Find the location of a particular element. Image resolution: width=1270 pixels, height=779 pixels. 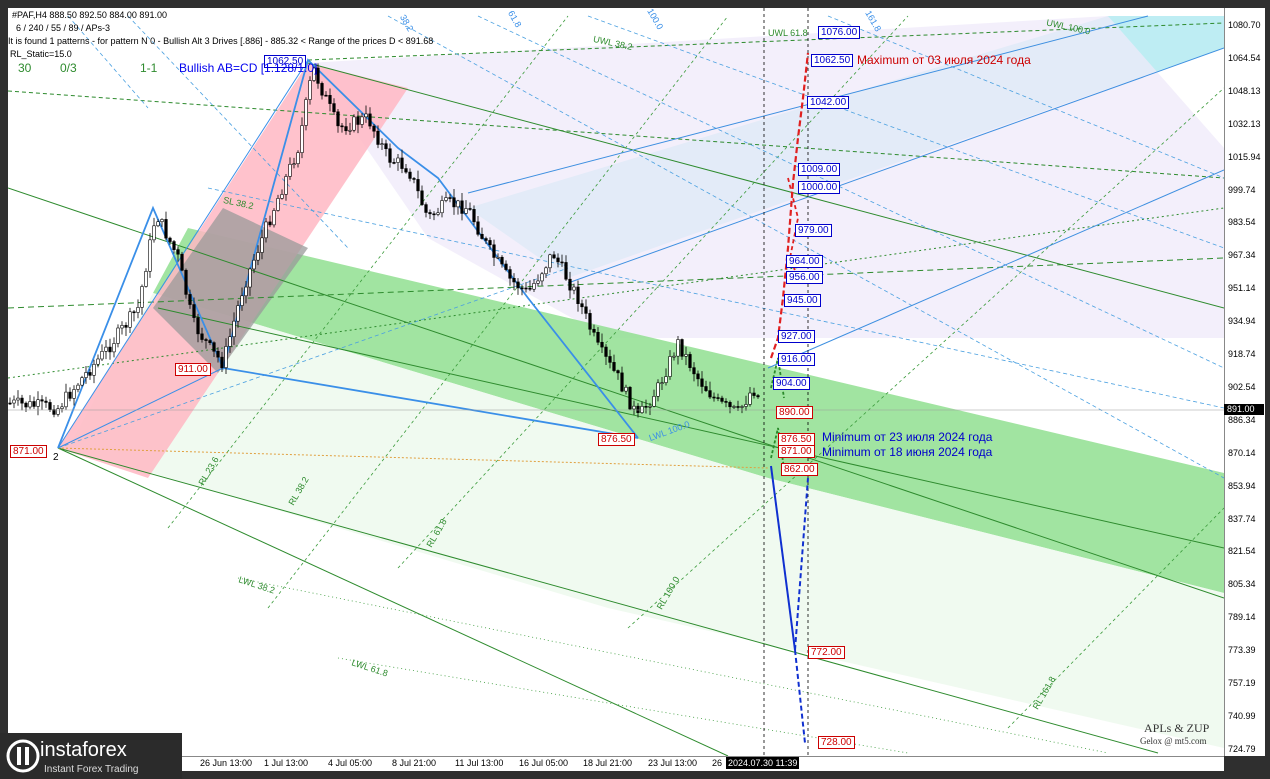

x-tick-label: 8 Jul 21:00 is located at coordinates (414, 763).